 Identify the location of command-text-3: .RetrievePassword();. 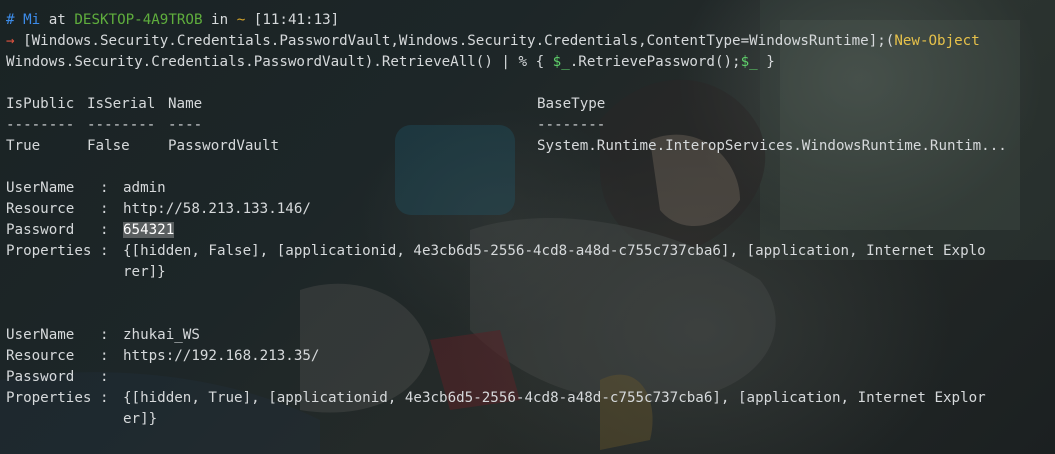
(655, 62).